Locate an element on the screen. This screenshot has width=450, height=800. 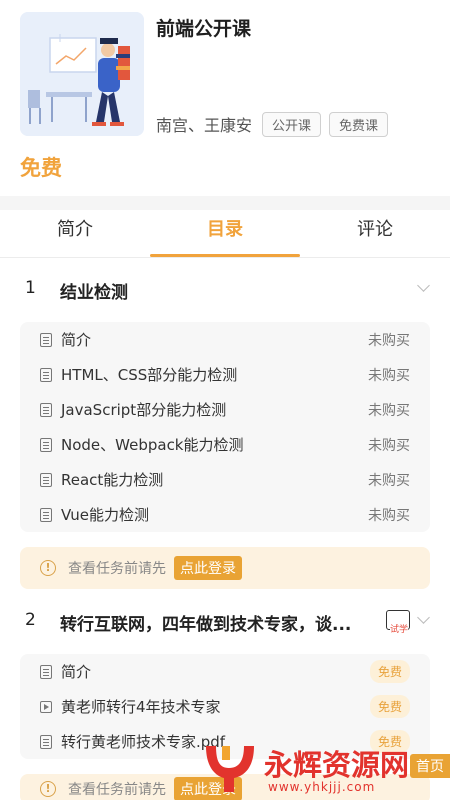
login-button: 点此登录 is located at coordinates (208, 568).